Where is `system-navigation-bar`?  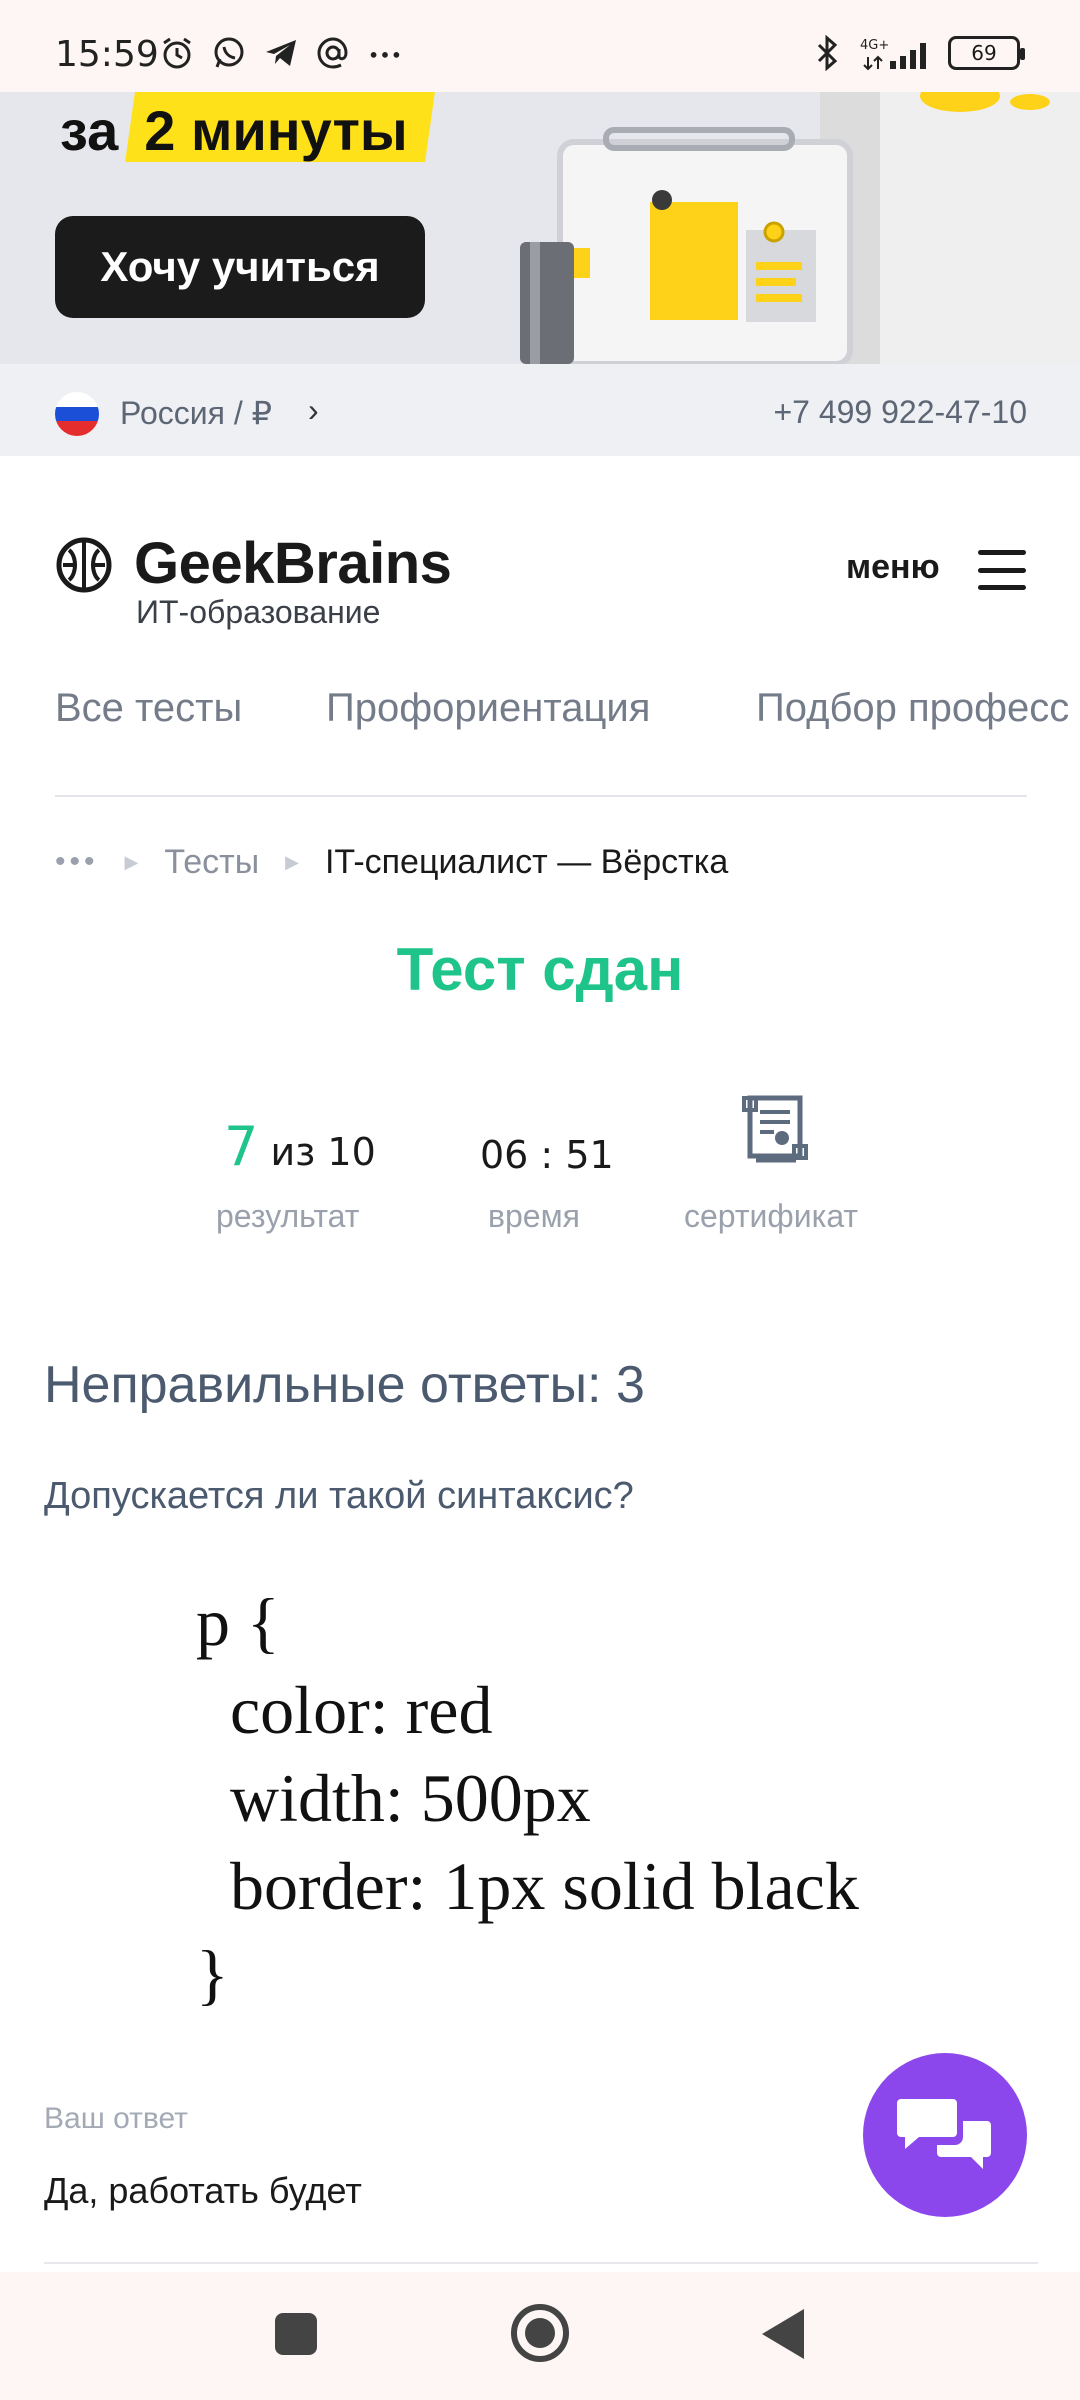 system-navigation-bar is located at coordinates (540, 2336).